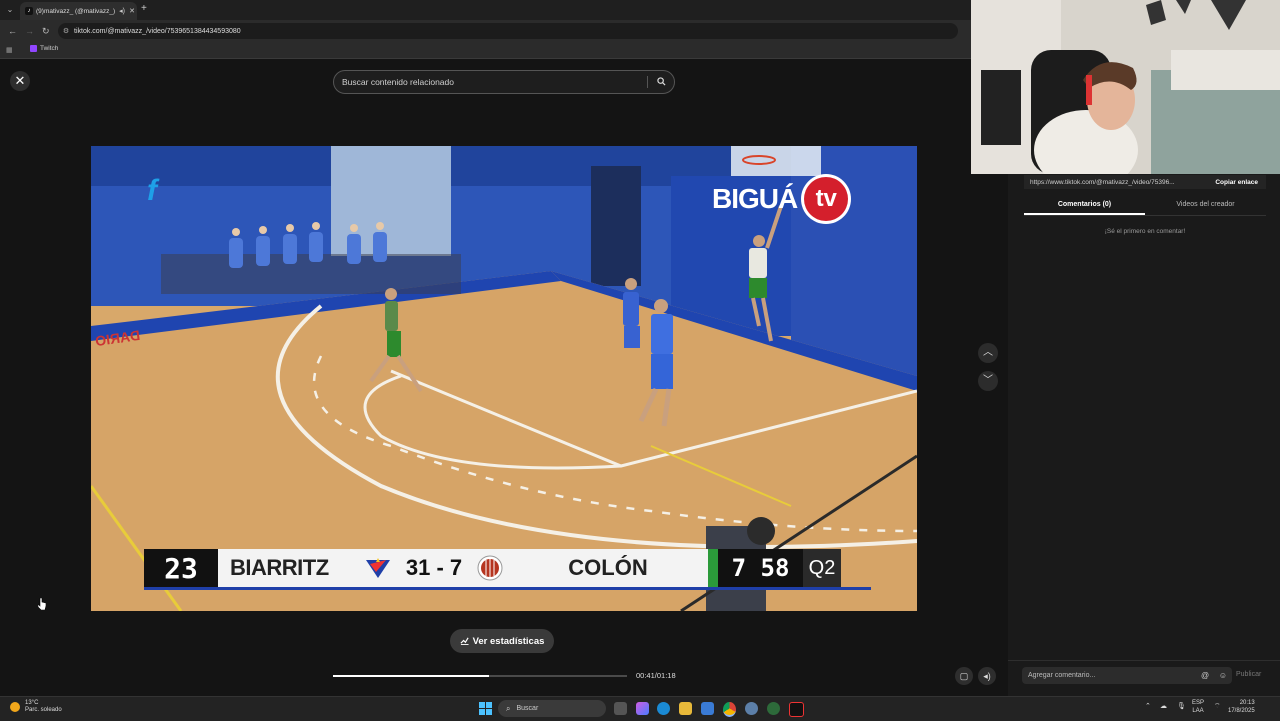 The width and height of the screenshot is (1280, 721). I want to click on wifi-icon: ⌔, so click(1217, 706).